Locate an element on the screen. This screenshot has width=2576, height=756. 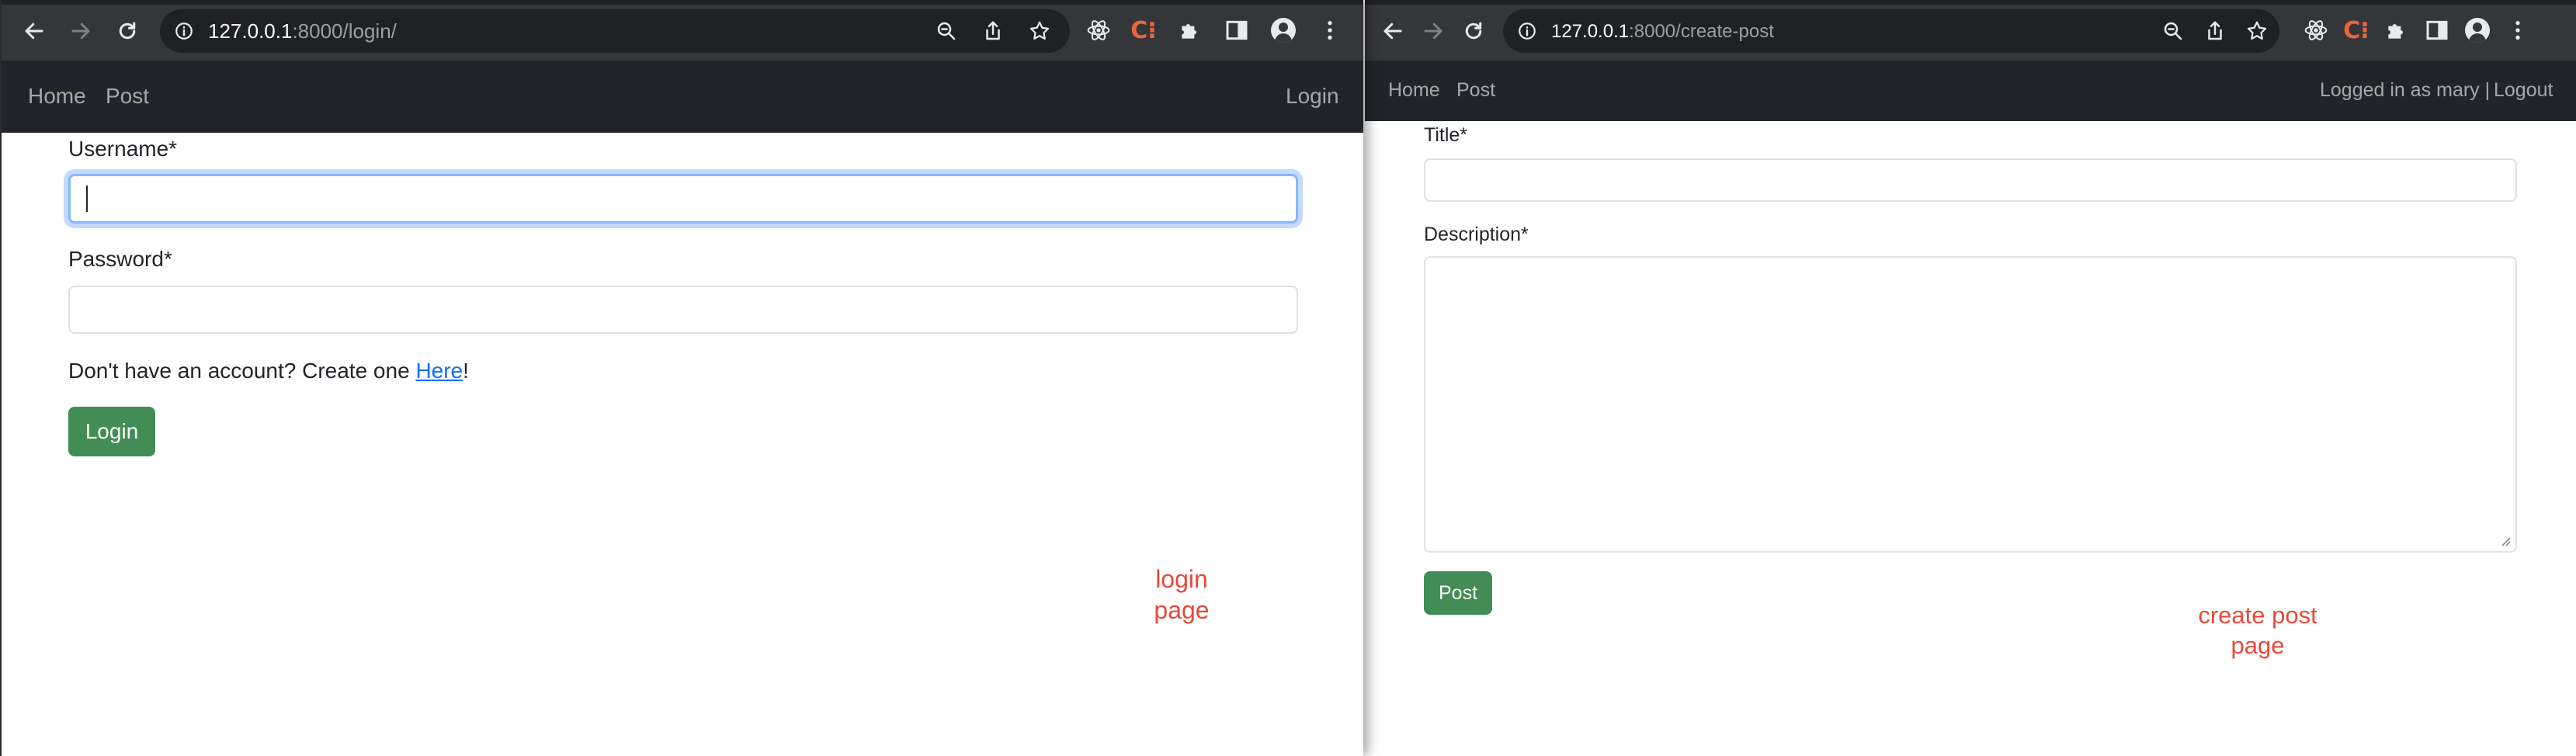
post-button: Post is located at coordinates (1458, 593).